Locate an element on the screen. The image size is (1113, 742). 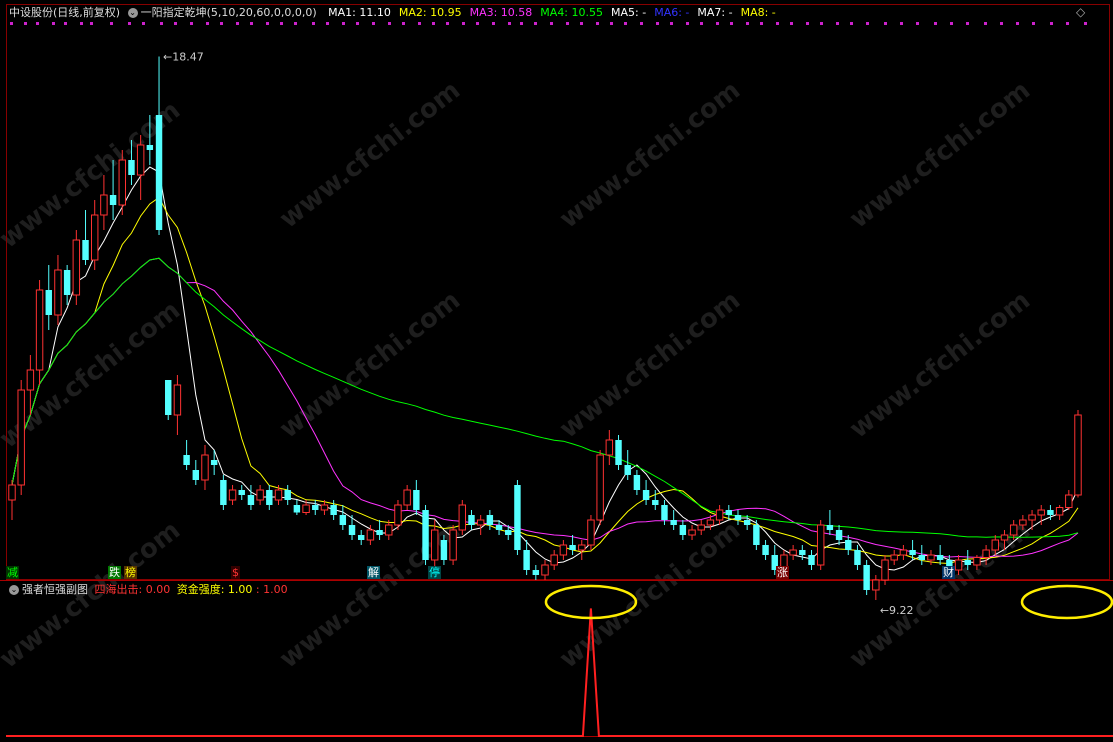
sub-label-value: : 1.00 is located at coordinates (271, 589).